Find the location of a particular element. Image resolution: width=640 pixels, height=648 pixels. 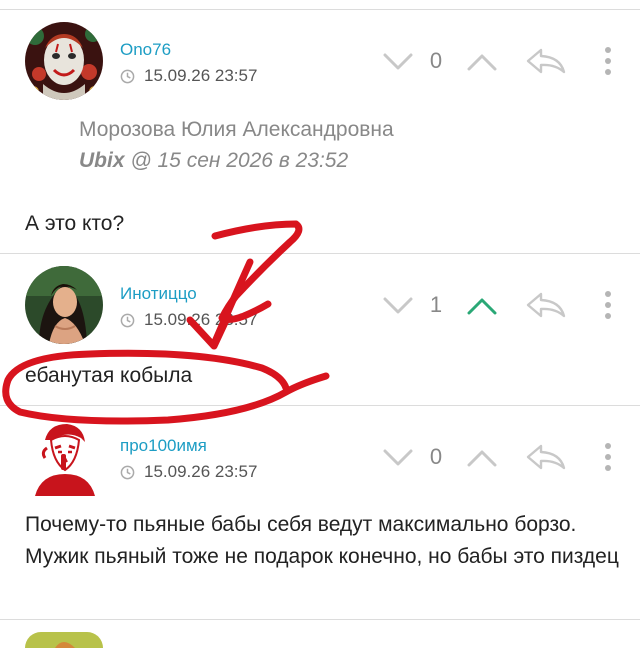

red-silhouette-avatar is located at coordinates (64, 457).